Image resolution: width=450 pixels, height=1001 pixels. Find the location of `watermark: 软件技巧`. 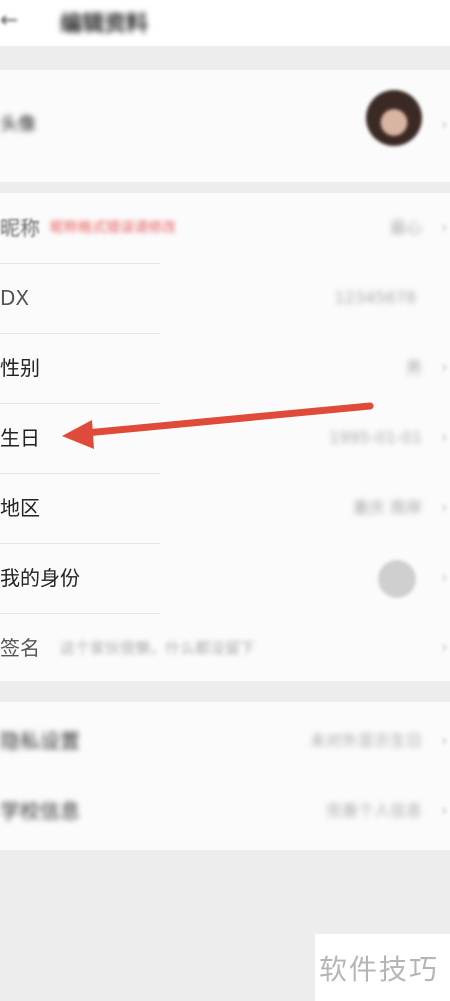

watermark: 软件技巧 is located at coordinates (382, 967).